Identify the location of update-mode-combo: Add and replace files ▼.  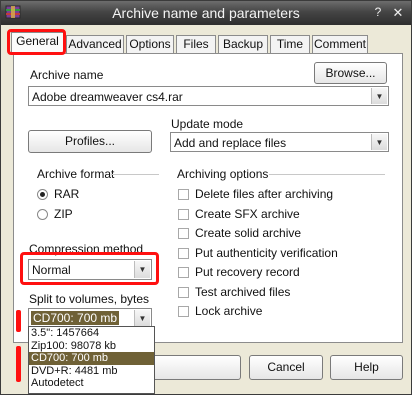
(279, 142).